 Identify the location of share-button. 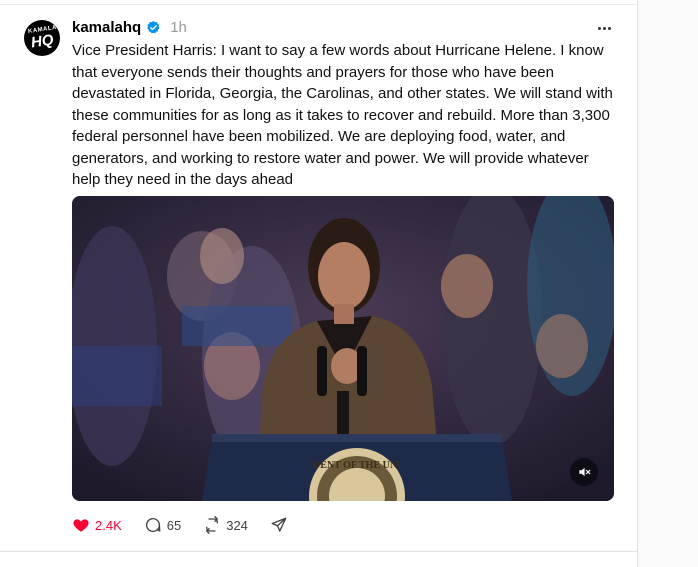
(279, 525).